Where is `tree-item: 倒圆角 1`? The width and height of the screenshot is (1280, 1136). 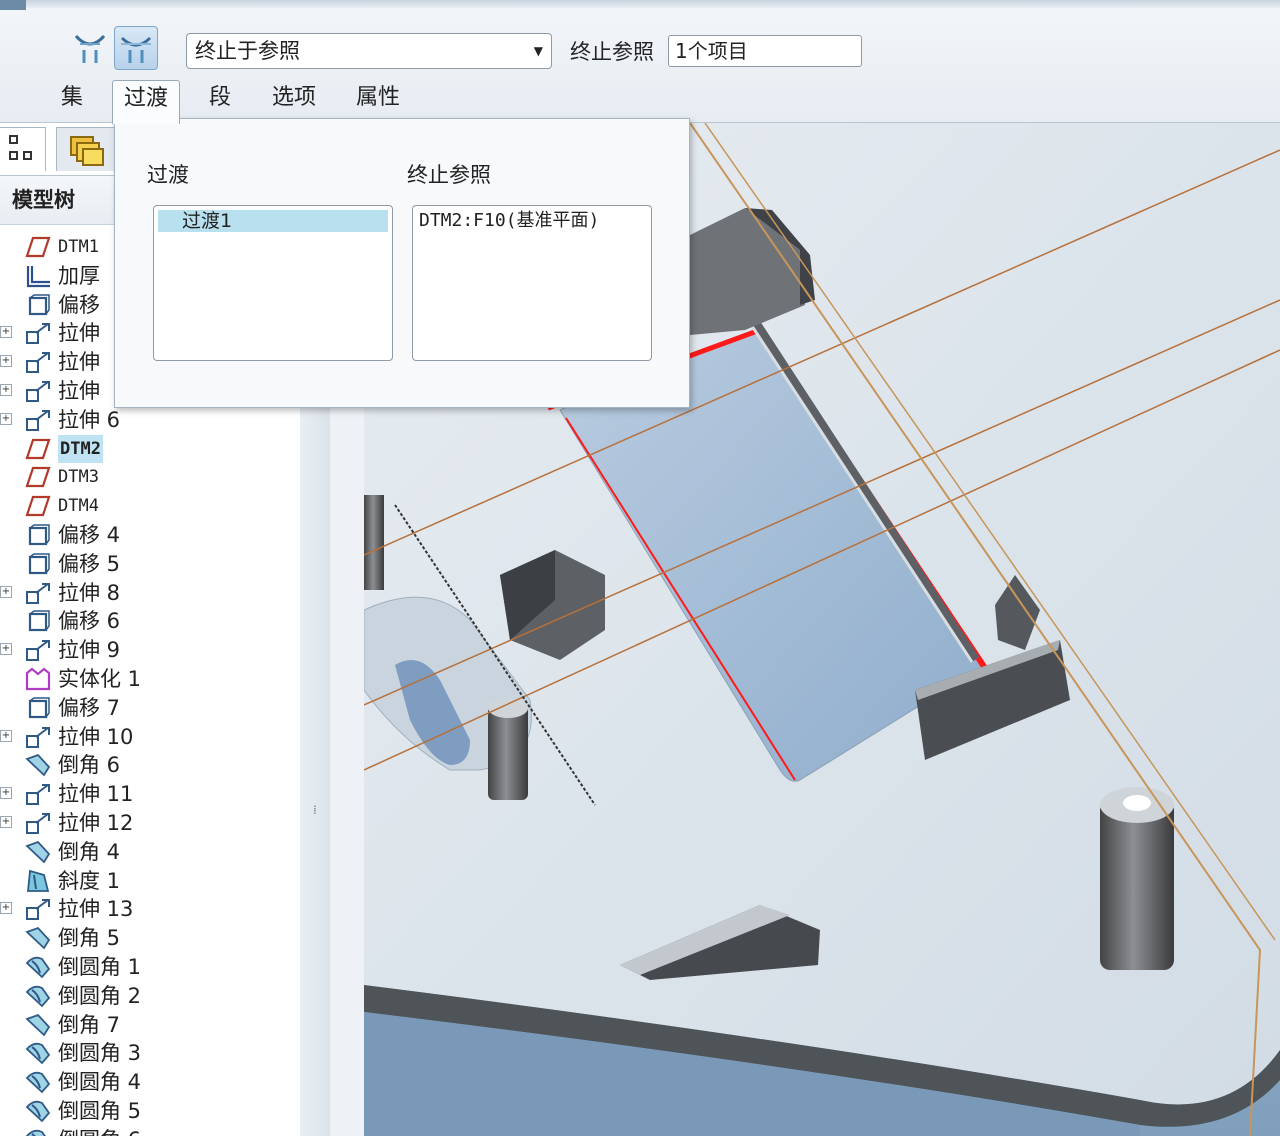 tree-item: 倒圆角 1 is located at coordinates (150, 967).